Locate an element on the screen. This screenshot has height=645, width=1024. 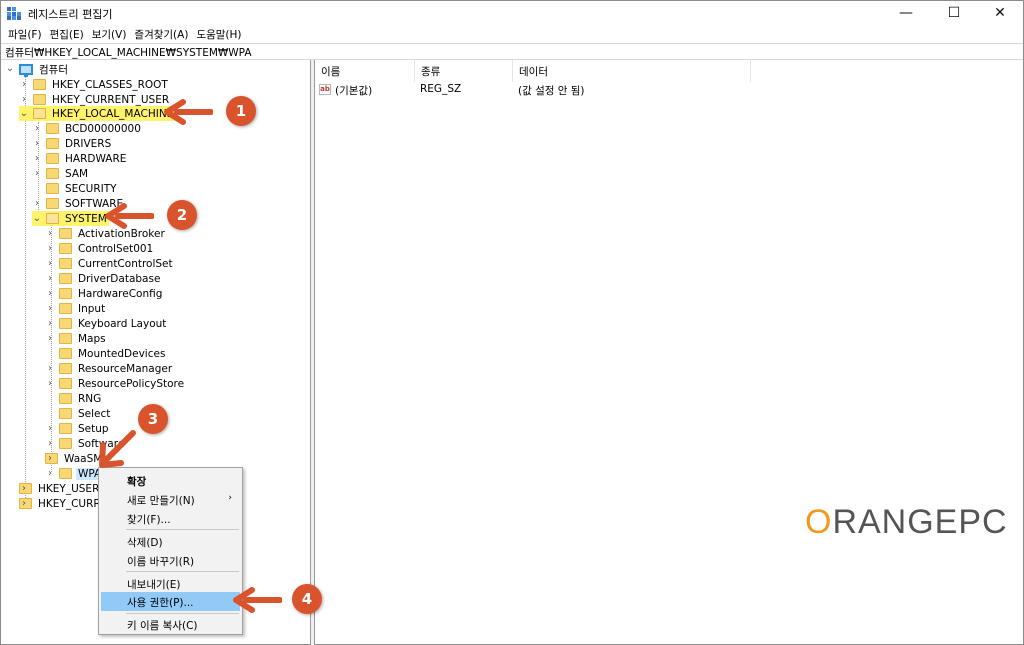
tree-node-waasmedic: › WaaSMedic is located at coordinates (72, 458).